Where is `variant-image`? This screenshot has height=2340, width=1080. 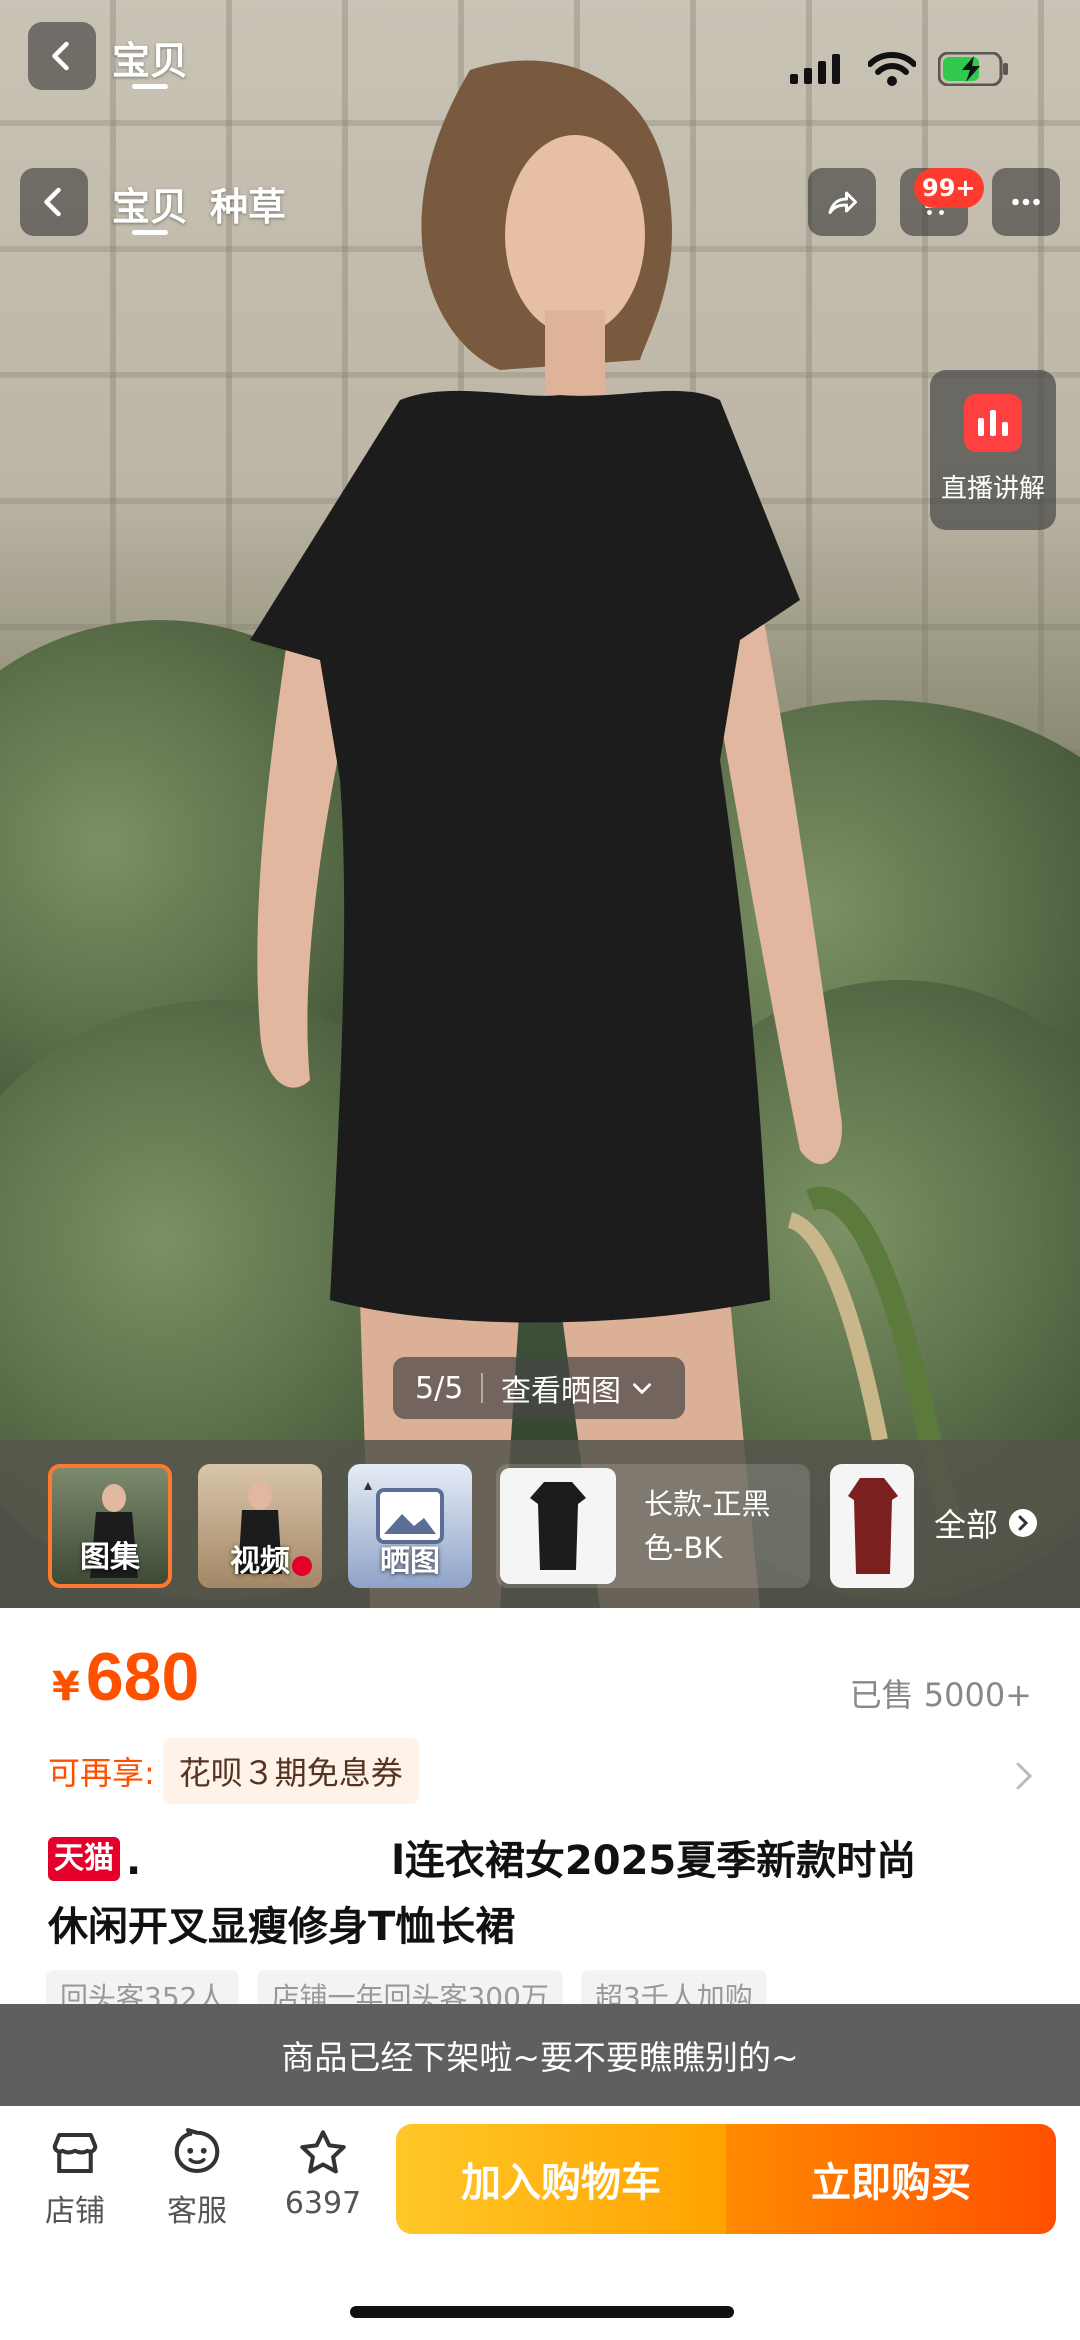
variant-image is located at coordinates (558, 1526).